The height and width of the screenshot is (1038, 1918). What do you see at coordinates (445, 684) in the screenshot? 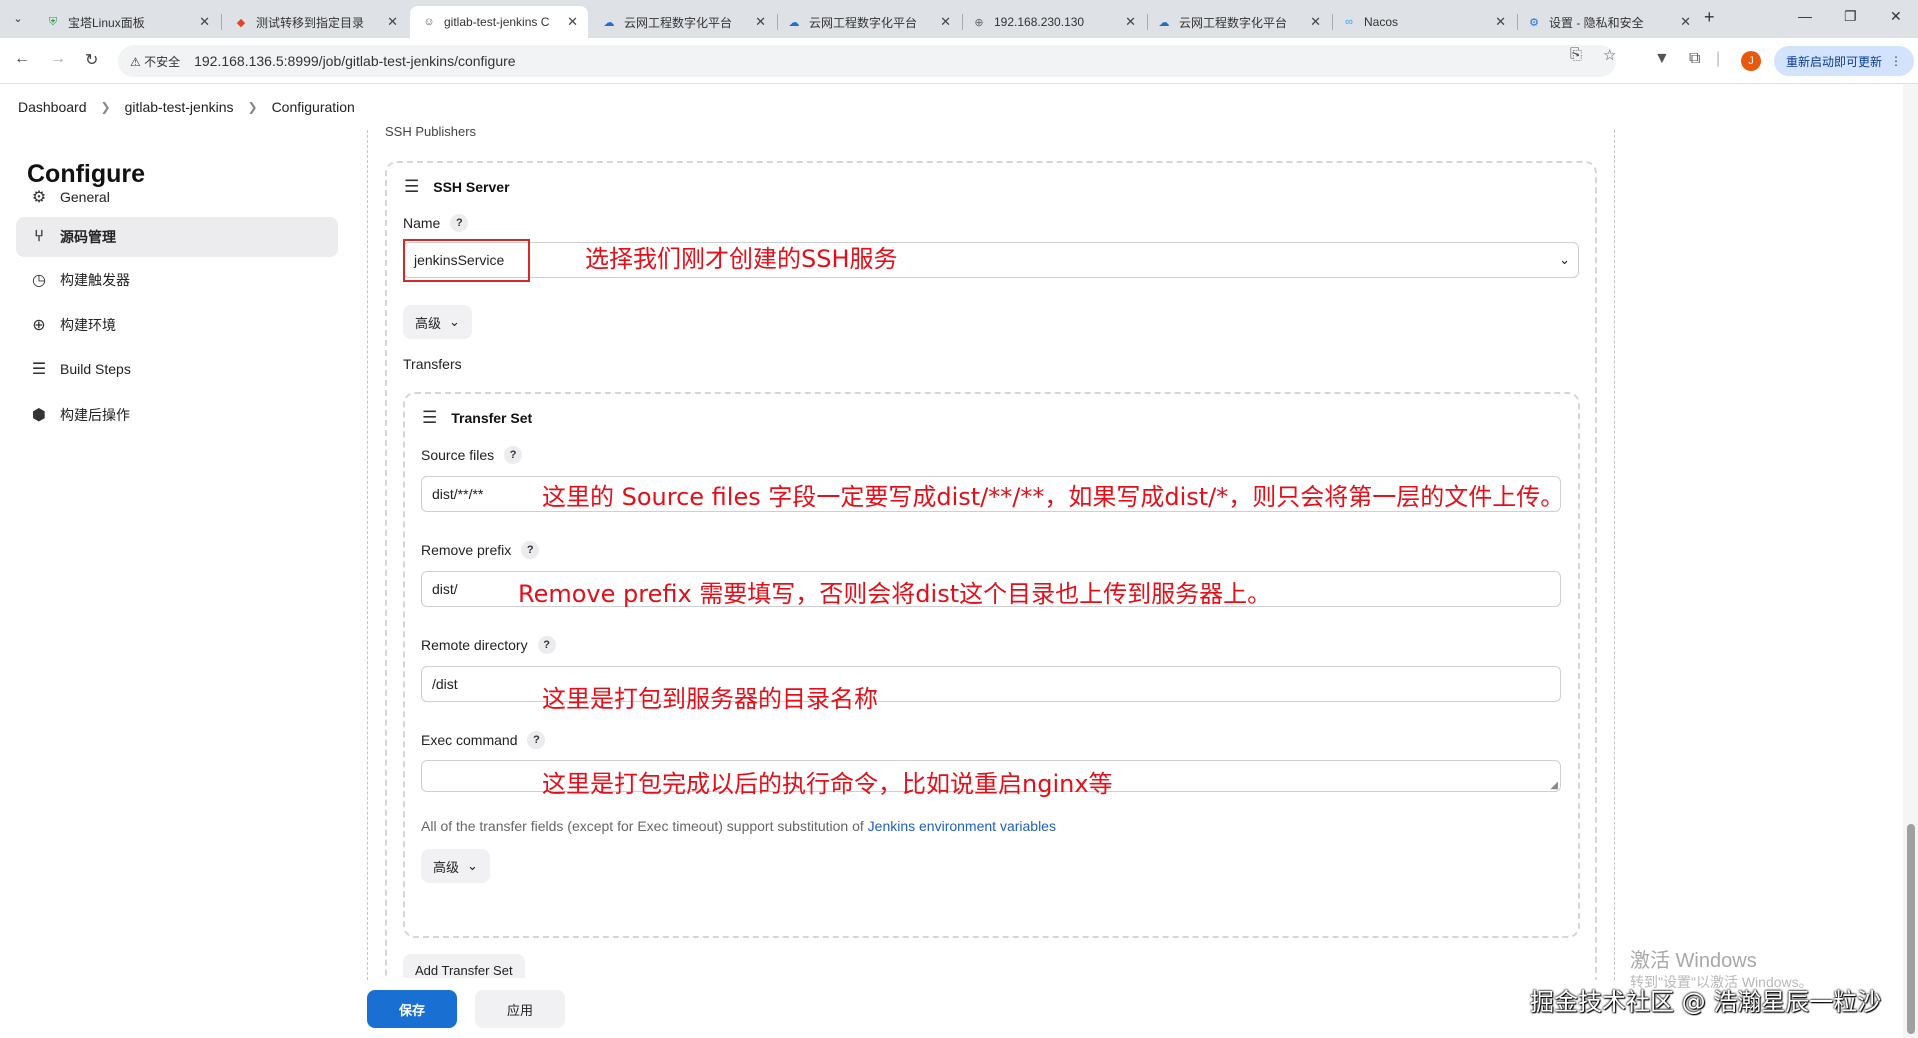
I see `remote-directory-value: /dist` at bounding box center [445, 684].